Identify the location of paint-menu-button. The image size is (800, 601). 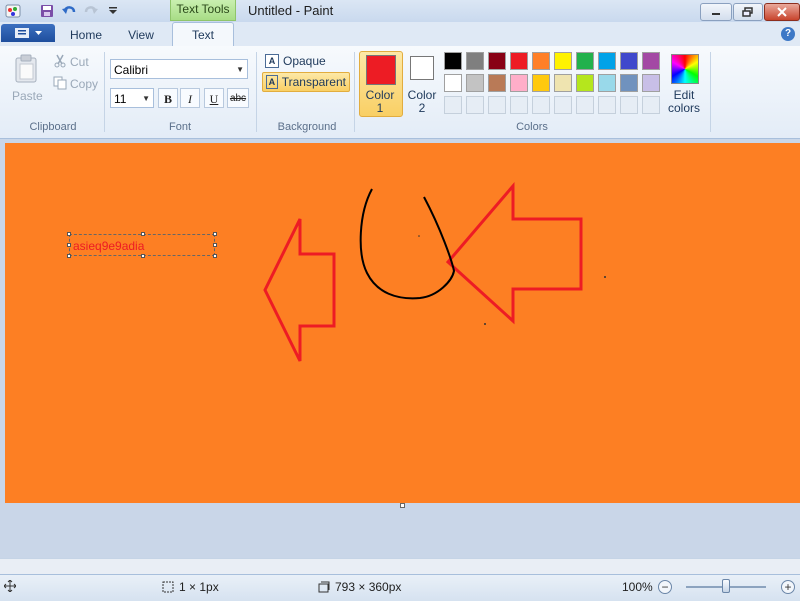
(28, 33).